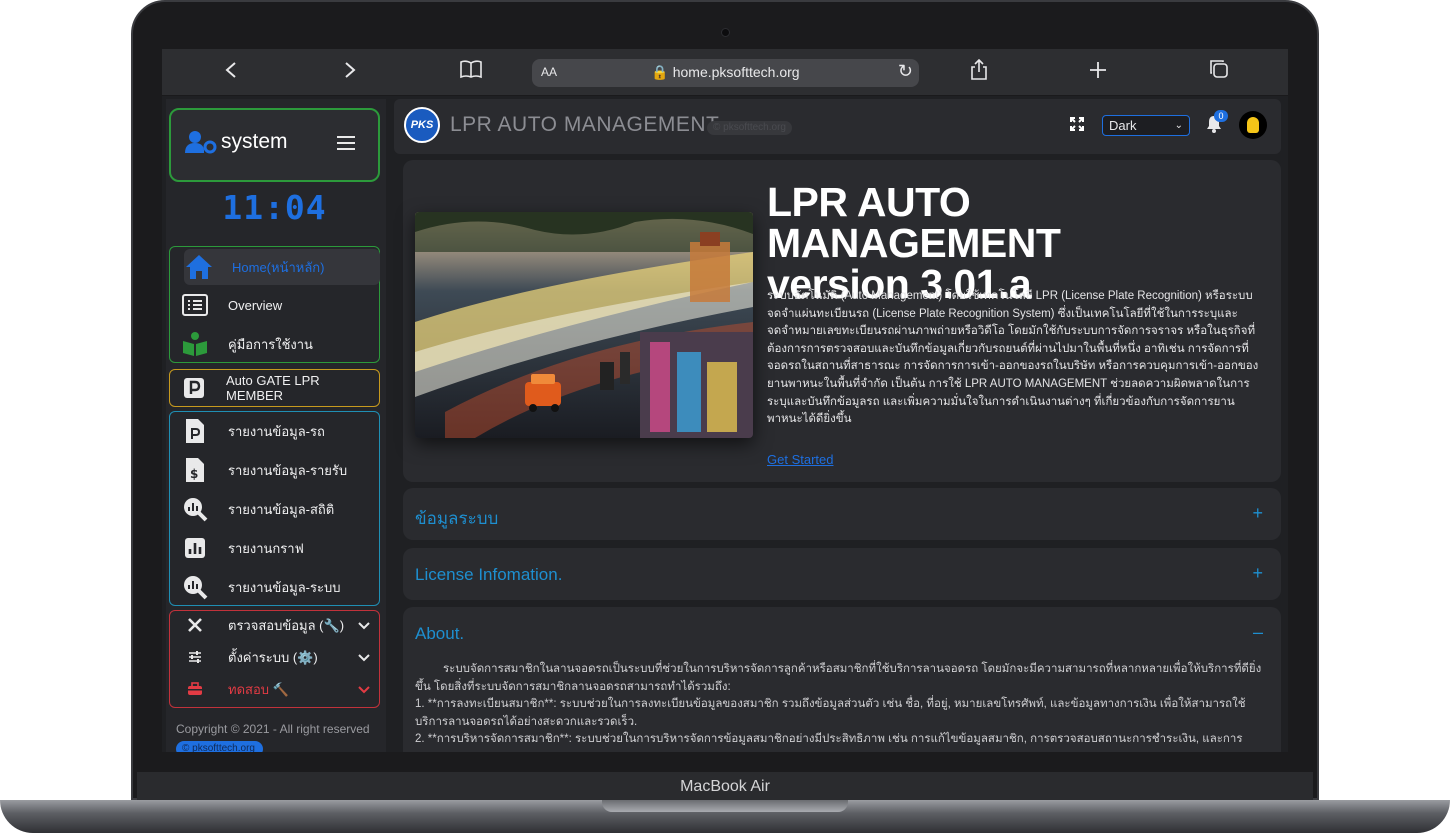 This screenshot has width=1450, height=833. I want to click on sidebar-item-report-car: รายงานข้อมูล-รถ, so click(275, 431).